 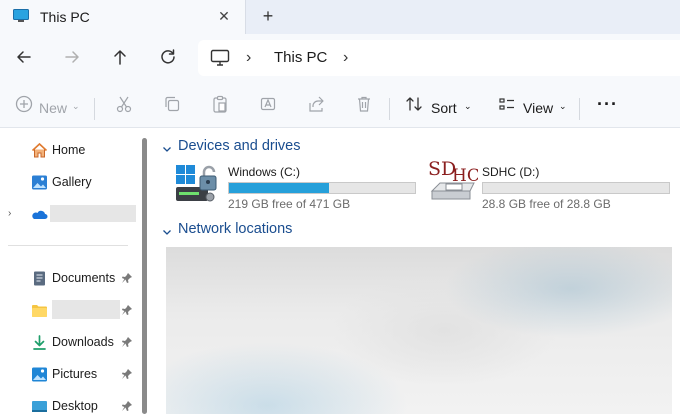 What do you see at coordinates (546, 204) in the screenshot?
I see `drive-free-space: 28.8 GB free of 28.8 GB` at bounding box center [546, 204].